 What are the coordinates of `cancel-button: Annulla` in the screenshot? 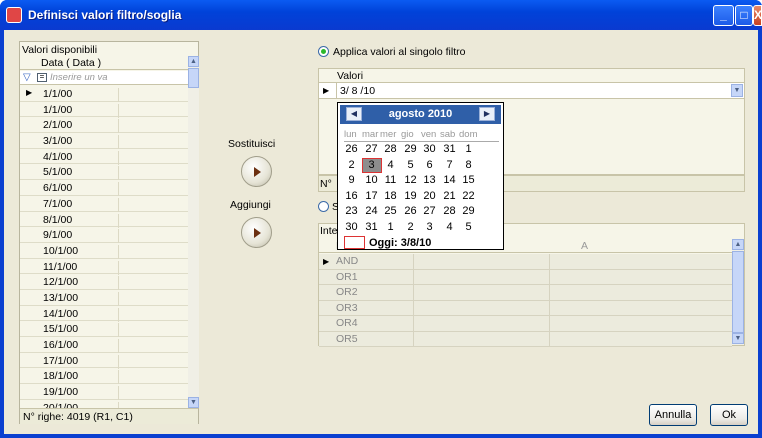 It's located at (673, 415).